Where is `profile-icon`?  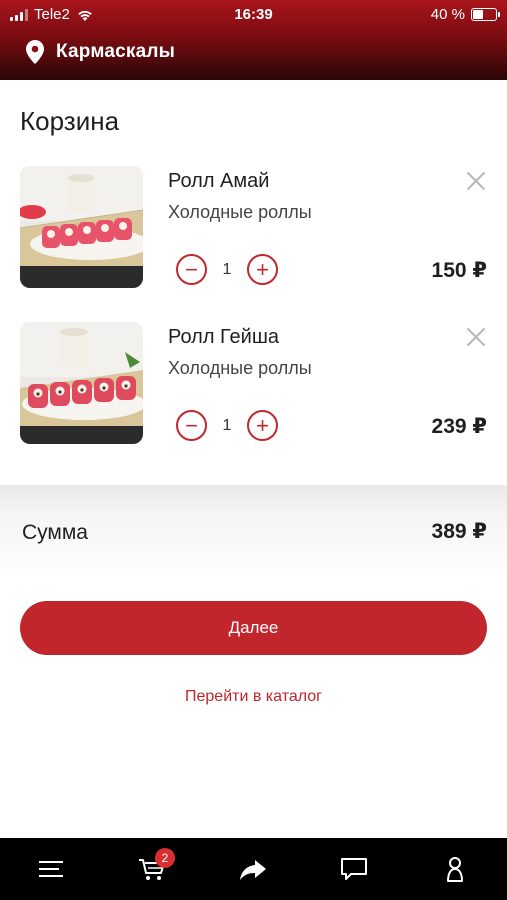
profile-icon is located at coordinates (454, 869).